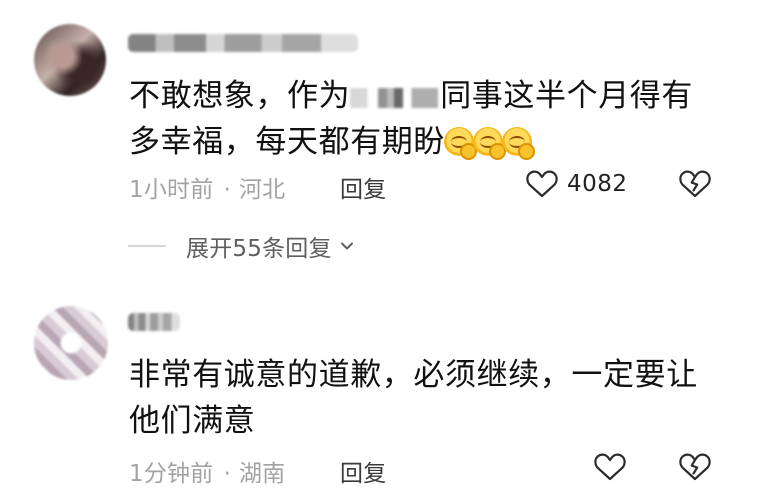 This screenshot has height=503, width=760. Describe the element at coordinates (424, 119) in the screenshot. I see `comment-text: 不敢想象，作为 同事这半个月得有多幸福，每天都有期盼` at that location.